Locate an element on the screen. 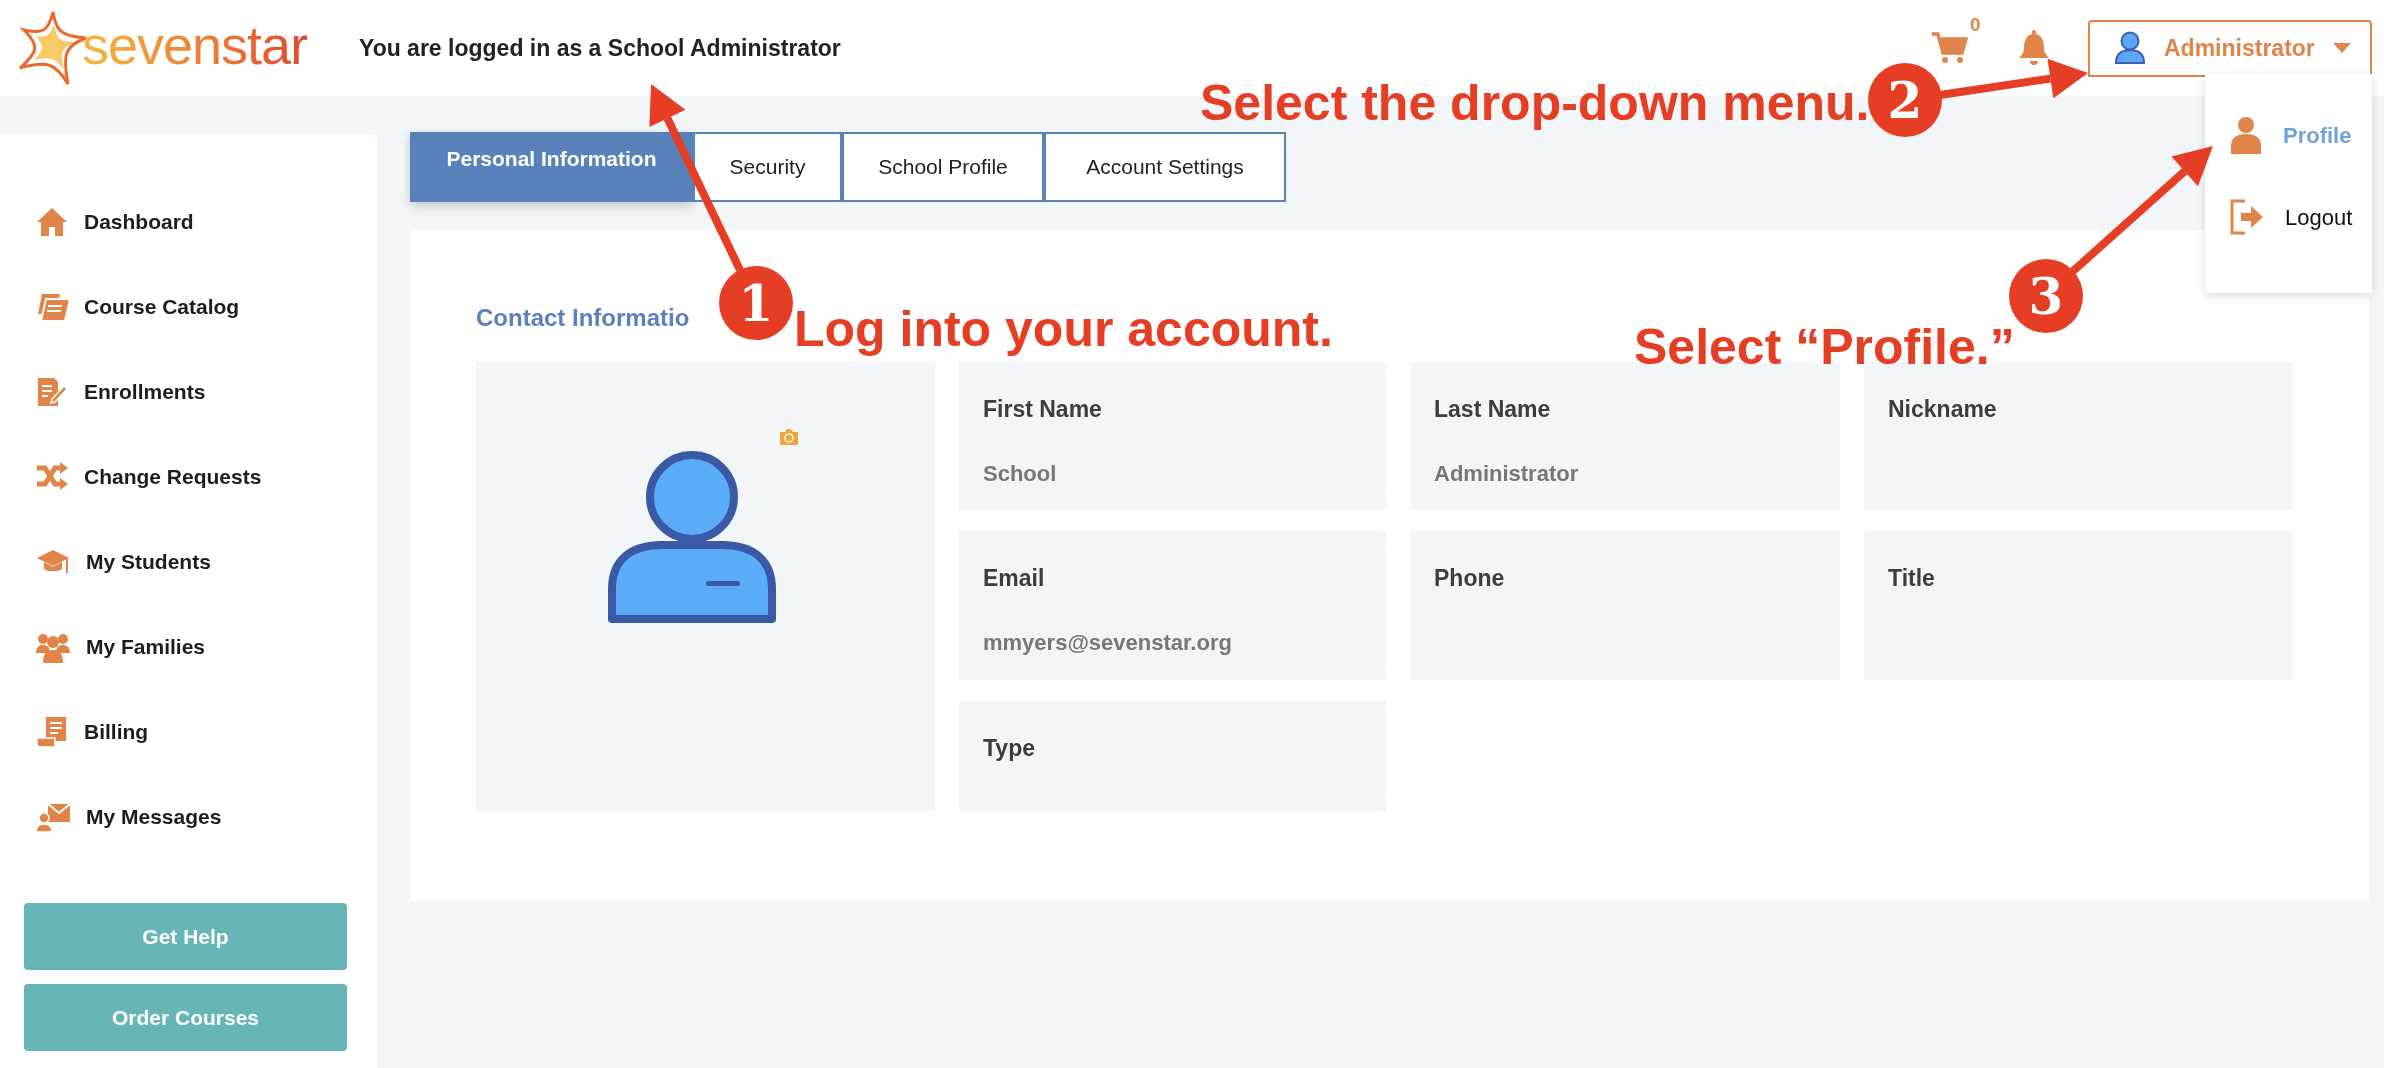  cart-count-text: 0 is located at coordinates (1975, 24).